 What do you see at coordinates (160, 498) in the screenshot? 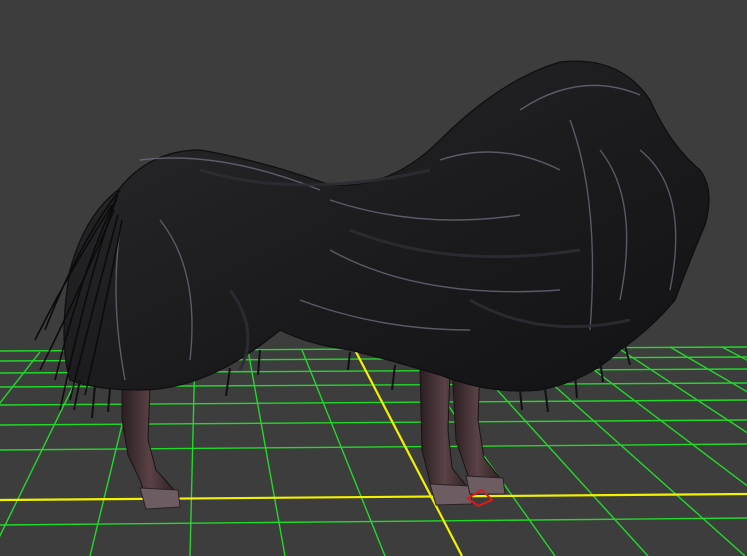
I see `rear-hoof` at bounding box center [160, 498].